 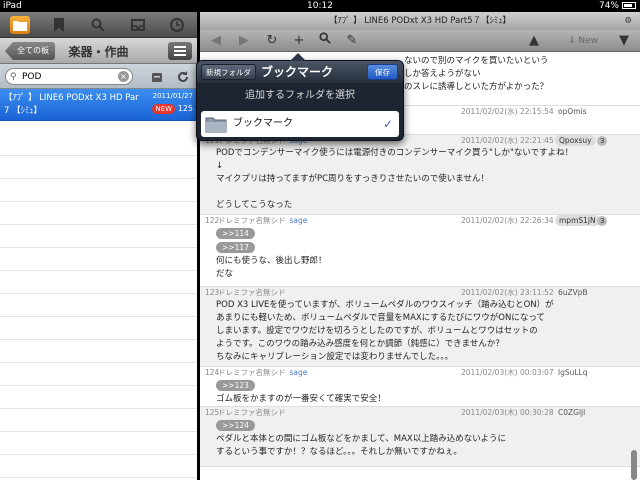 I want to click on post-body: >>123 ゴム板をかますのが一番安くて確実で安全！, so click(x=420, y=393).